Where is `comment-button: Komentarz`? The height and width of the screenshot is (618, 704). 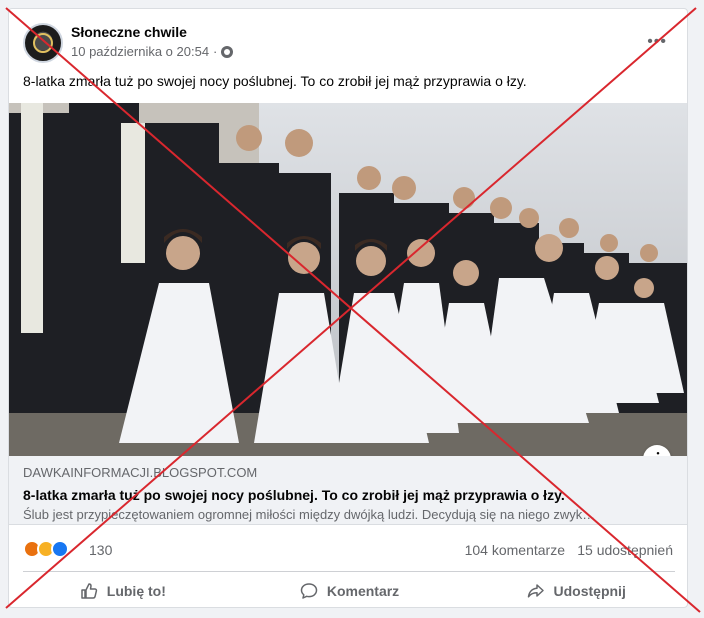
comment-button: Komentarz is located at coordinates (349, 591).